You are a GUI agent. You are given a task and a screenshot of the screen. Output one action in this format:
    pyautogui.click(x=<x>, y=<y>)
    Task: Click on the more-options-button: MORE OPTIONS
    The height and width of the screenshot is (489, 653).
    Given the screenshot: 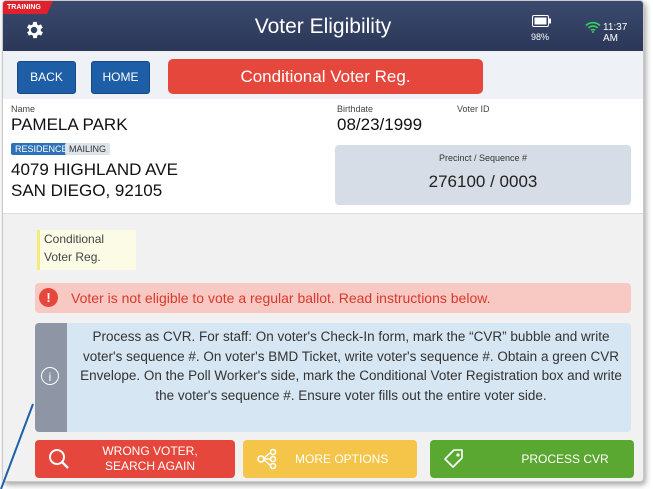 What is the action you would take?
    pyautogui.click(x=330, y=459)
    